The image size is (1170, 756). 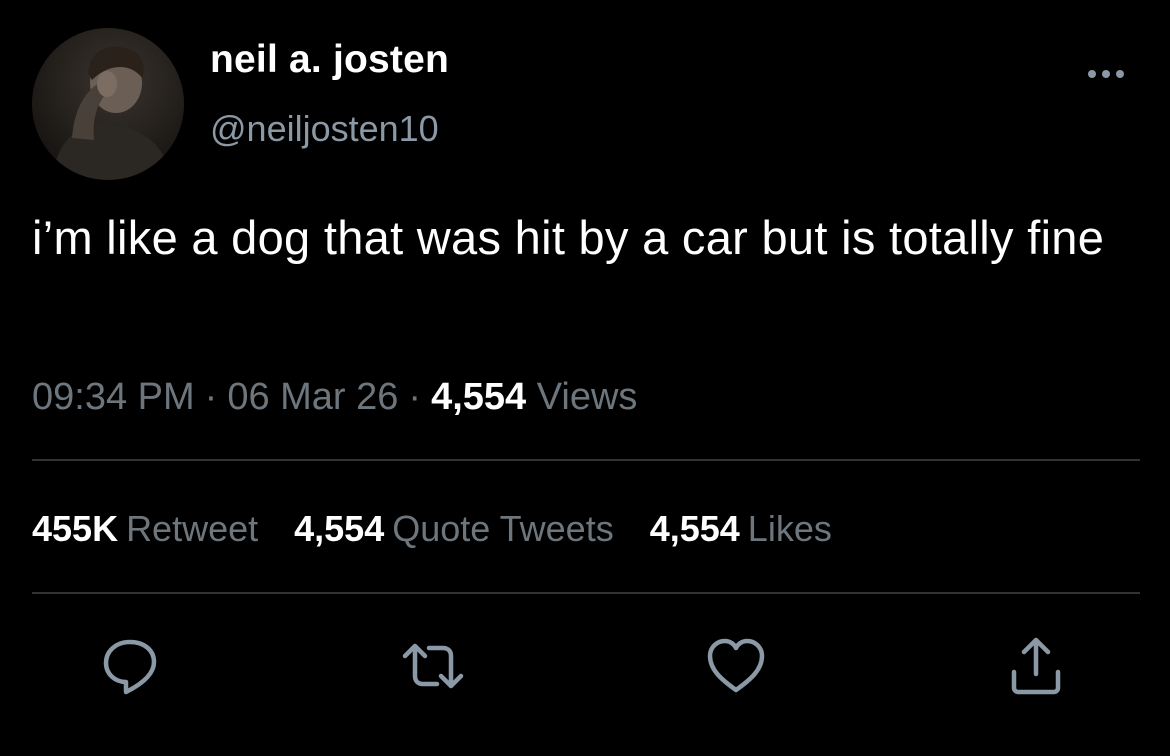 I want to click on tweet-date: 06 Mar 26, so click(x=312, y=397).